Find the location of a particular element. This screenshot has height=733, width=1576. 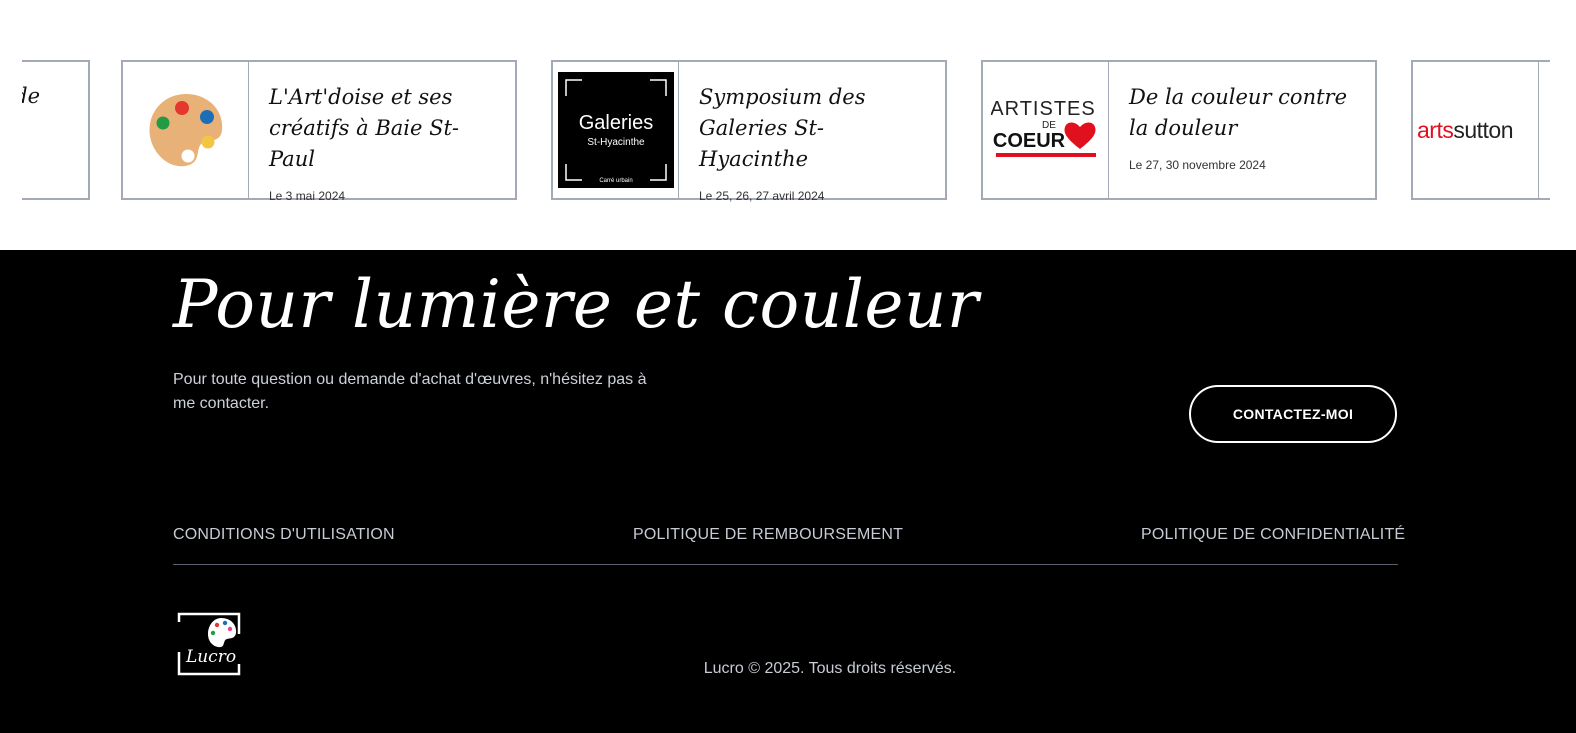

artistes-de-coeur-logo: ARTISTES DE COEUR is located at coordinates (1043, 127).